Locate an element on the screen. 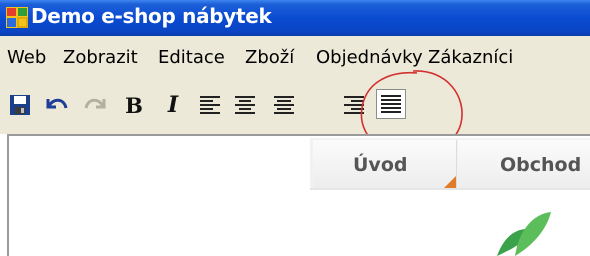  align-justify-button is located at coordinates (391, 104).